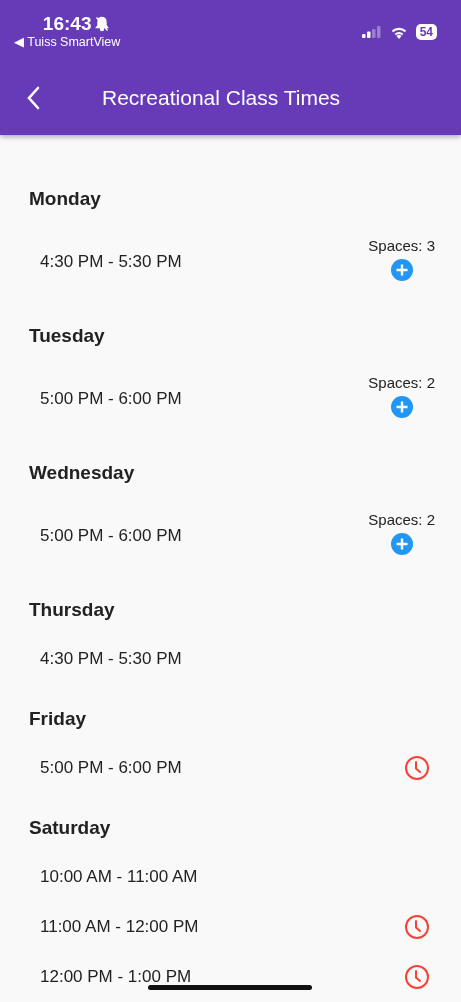 Image resolution: width=461 pixels, height=1002 pixels. What do you see at coordinates (398, 32) in the screenshot?
I see `wifi-icon` at bounding box center [398, 32].